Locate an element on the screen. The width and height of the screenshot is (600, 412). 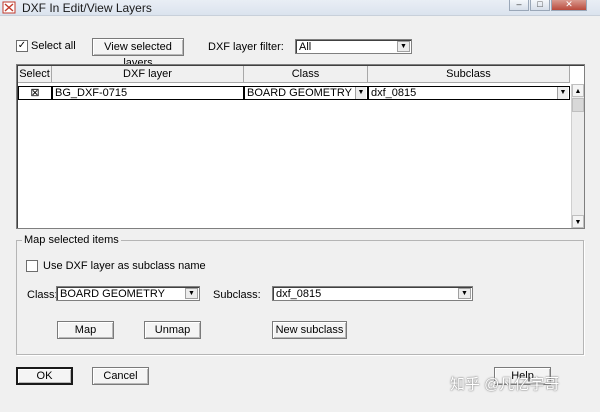
ok-button: OK is located at coordinates (44, 376).